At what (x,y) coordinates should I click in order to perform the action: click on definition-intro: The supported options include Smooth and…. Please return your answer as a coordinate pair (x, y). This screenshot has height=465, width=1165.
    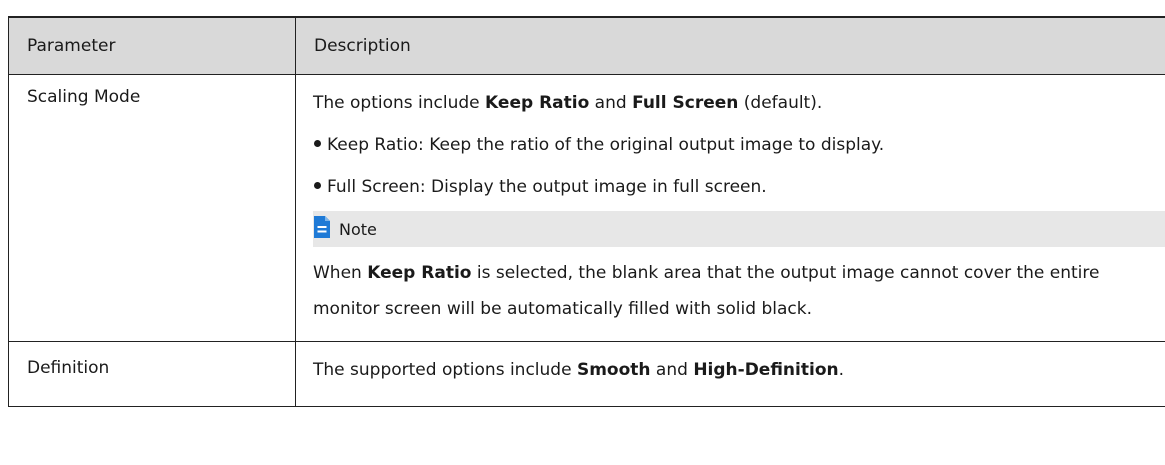
    Looking at the image, I should click on (728, 370).